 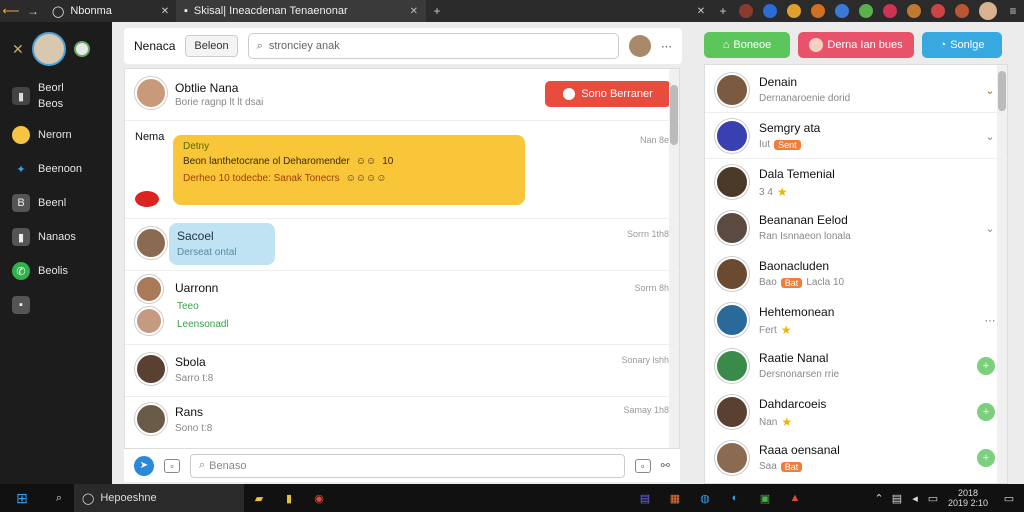 I want to click on home-icon: ⌂, so click(x=726, y=45).